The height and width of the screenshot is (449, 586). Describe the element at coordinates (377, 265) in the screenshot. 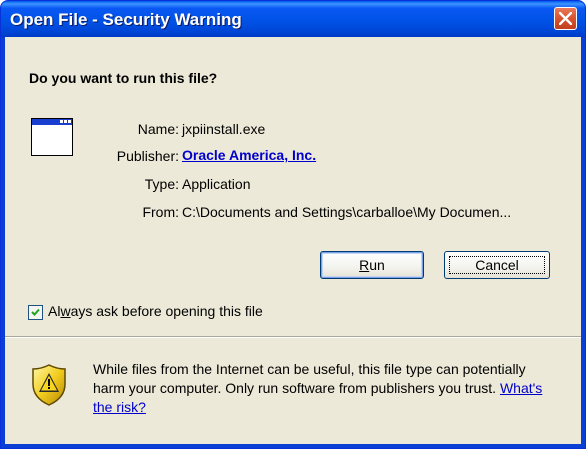

I see `run-label: un` at that location.